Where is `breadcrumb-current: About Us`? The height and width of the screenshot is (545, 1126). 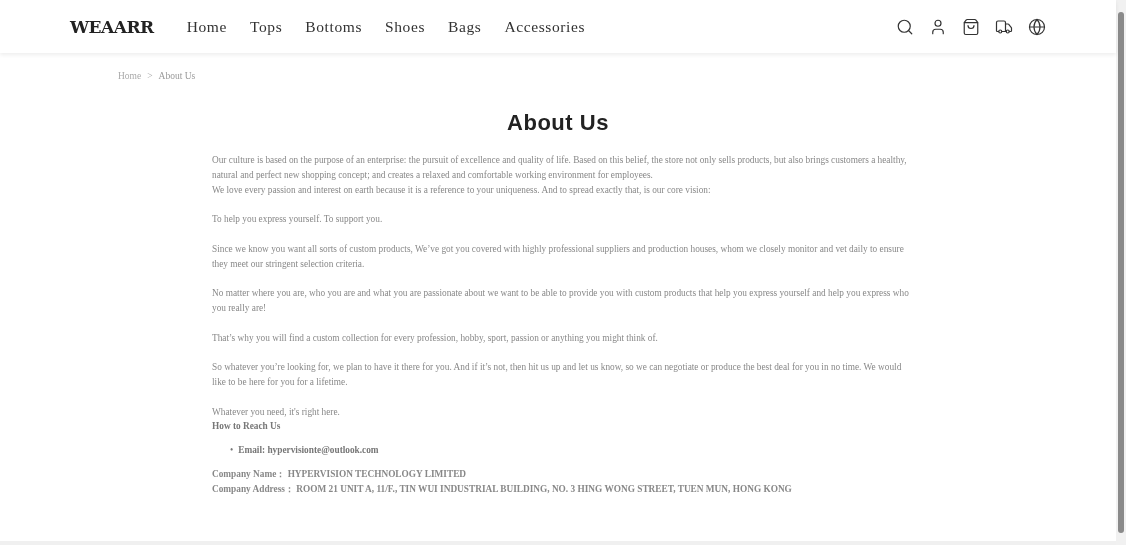 breadcrumb-current: About Us is located at coordinates (177, 76).